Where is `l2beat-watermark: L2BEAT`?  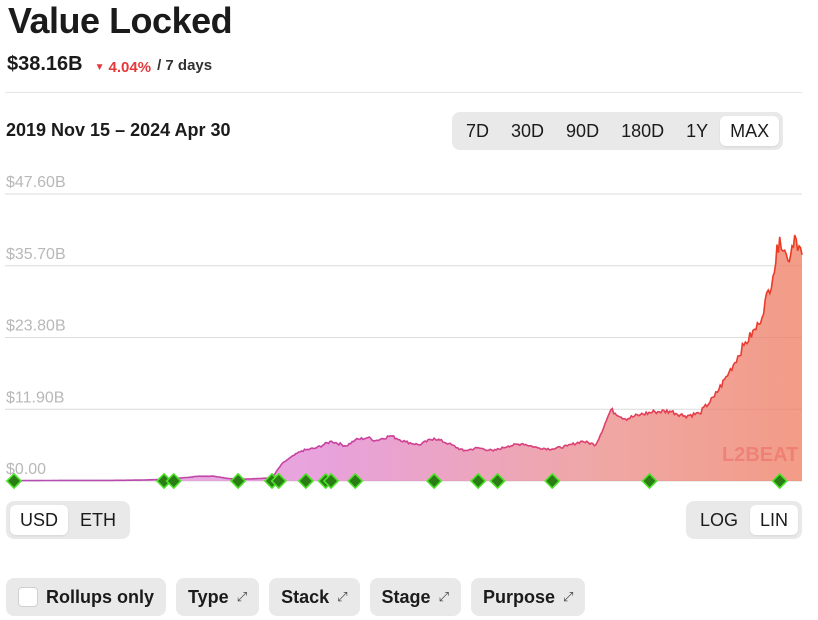
l2beat-watermark: L2BEAT is located at coordinates (760, 455).